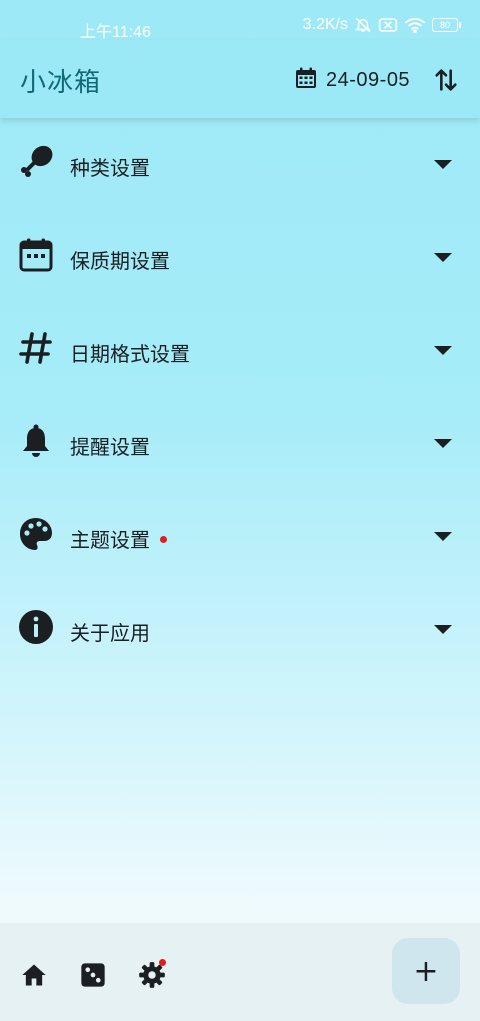  Describe the element at coordinates (446, 25) in the screenshot. I see `battery-icon: 80` at that location.